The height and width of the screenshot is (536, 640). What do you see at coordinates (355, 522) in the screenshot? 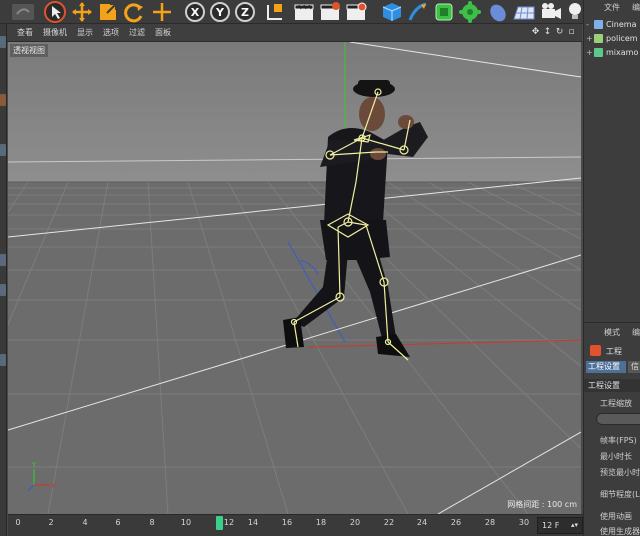
I see `timeline-tick: 20` at bounding box center [355, 522].